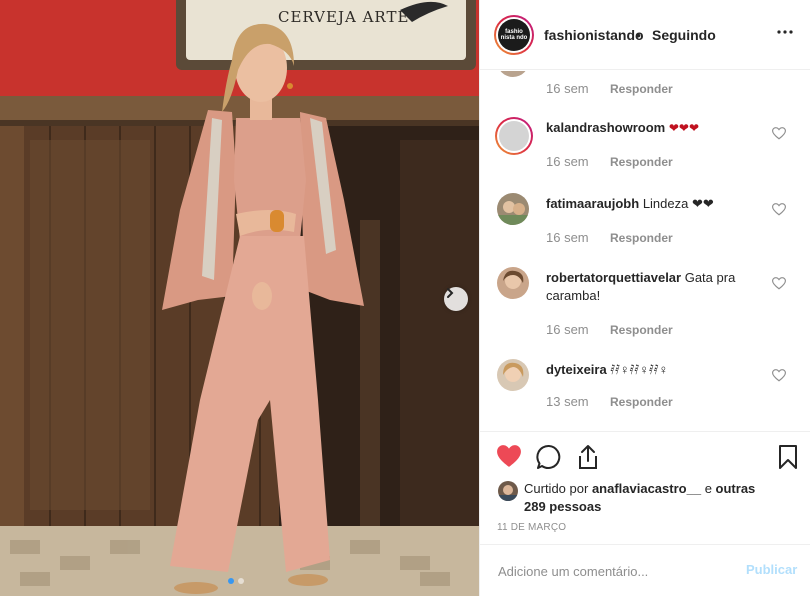 The image size is (810, 597). What do you see at coordinates (678, 203) in the screenshot?
I see `comment-text: Lindeza ❤❤` at bounding box center [678, 203].